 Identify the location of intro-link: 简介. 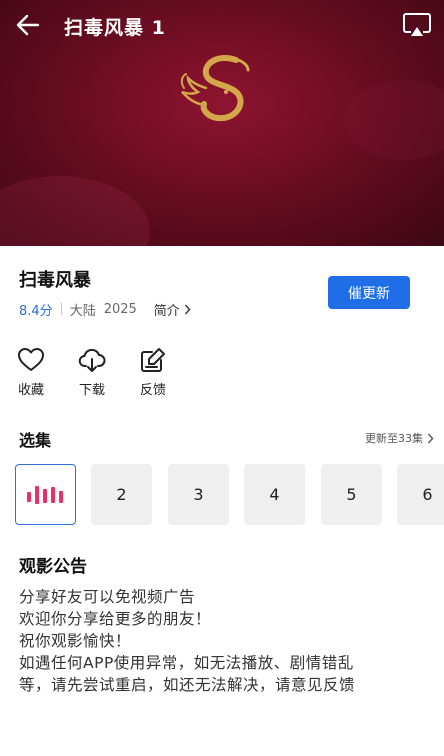
(172, 309).